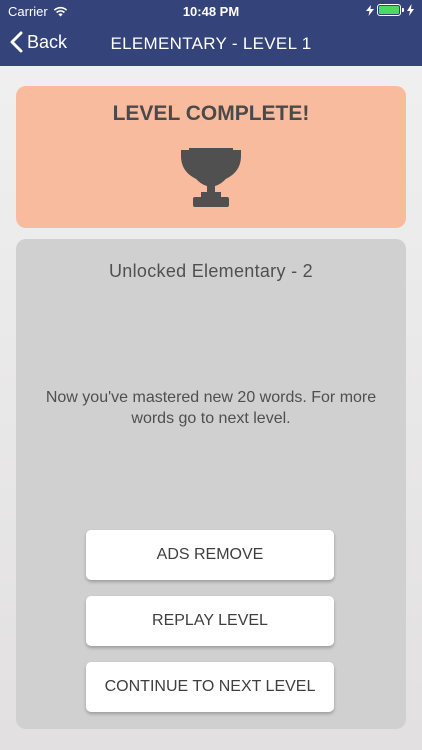 Image resolution: width=422 pixels, height=750 pixels. What do you see at coordinates (210, 555) in the screenshot?
I see `ads-remove-button: ADS REMOVE` at bounding box center [210, 555].